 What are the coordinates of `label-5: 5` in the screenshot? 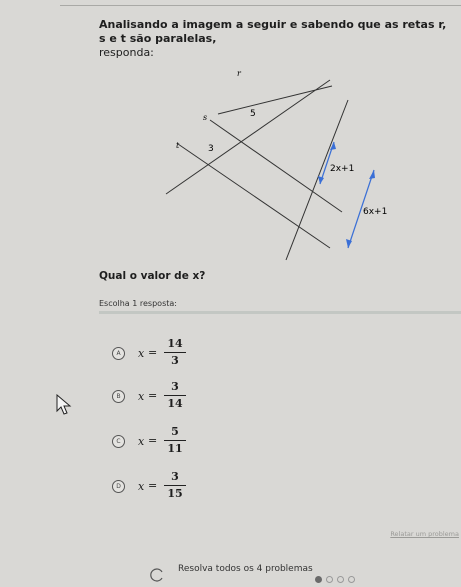 It's located at (253, 114).